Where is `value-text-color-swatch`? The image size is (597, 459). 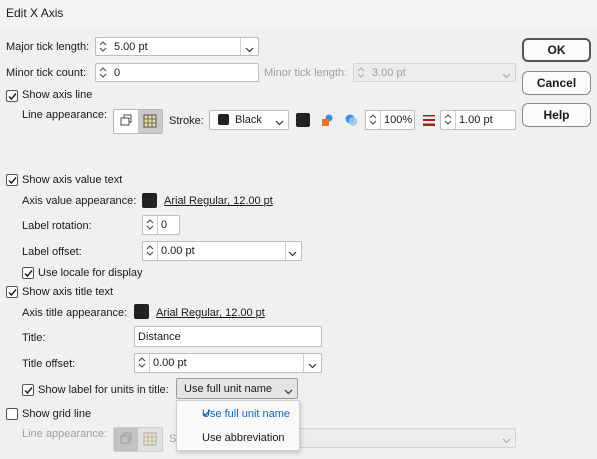
value-text-color-swatch is located at coordinates (149, 200).